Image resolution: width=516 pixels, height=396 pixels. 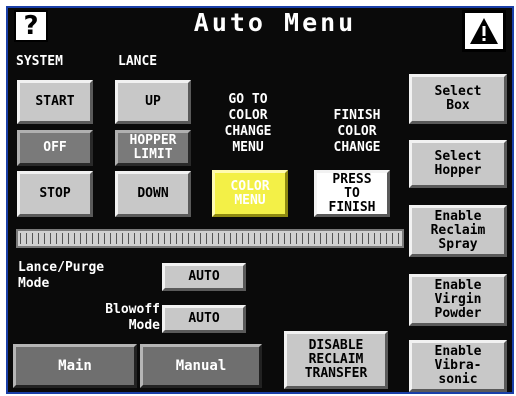 I want to click on warning-triangle-icon, so click(x=484, y=31).